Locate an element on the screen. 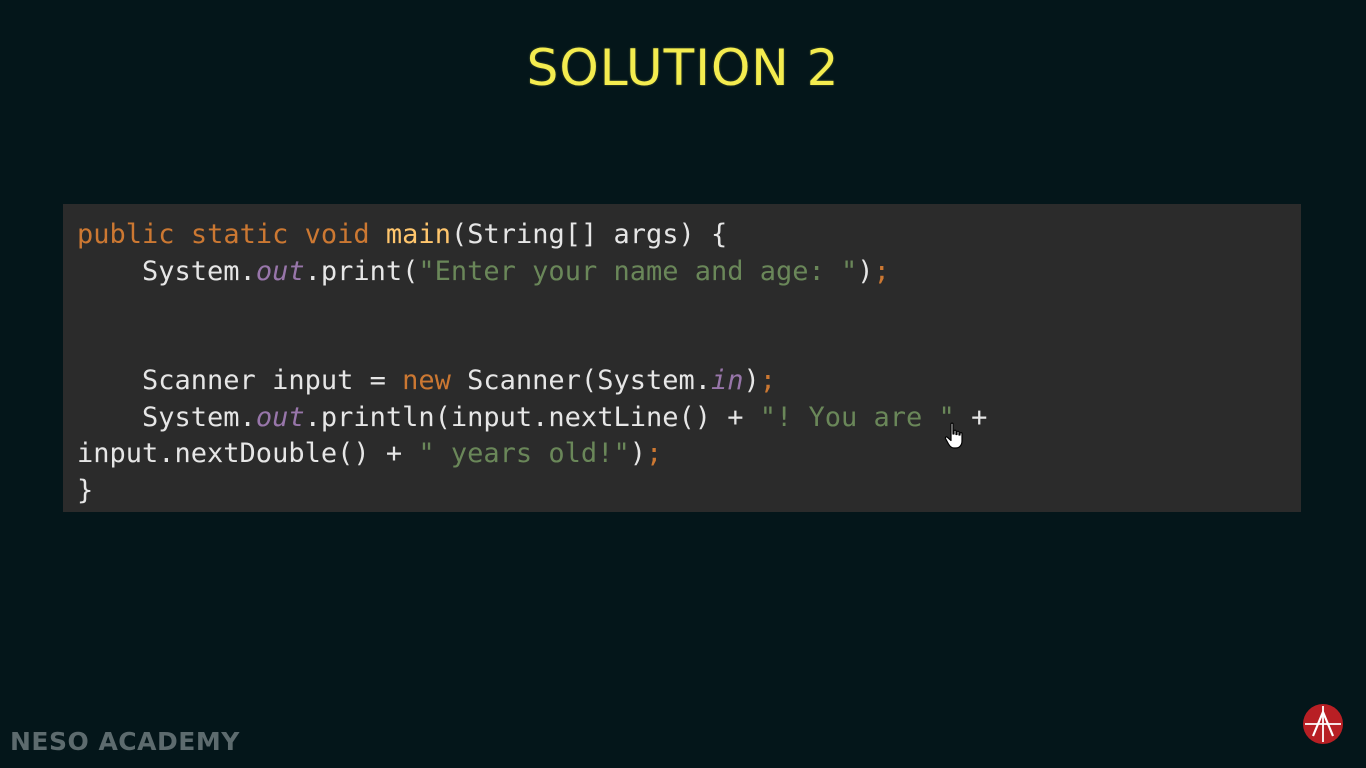  code-token: "! You are " is located at coordinates (857, 417).